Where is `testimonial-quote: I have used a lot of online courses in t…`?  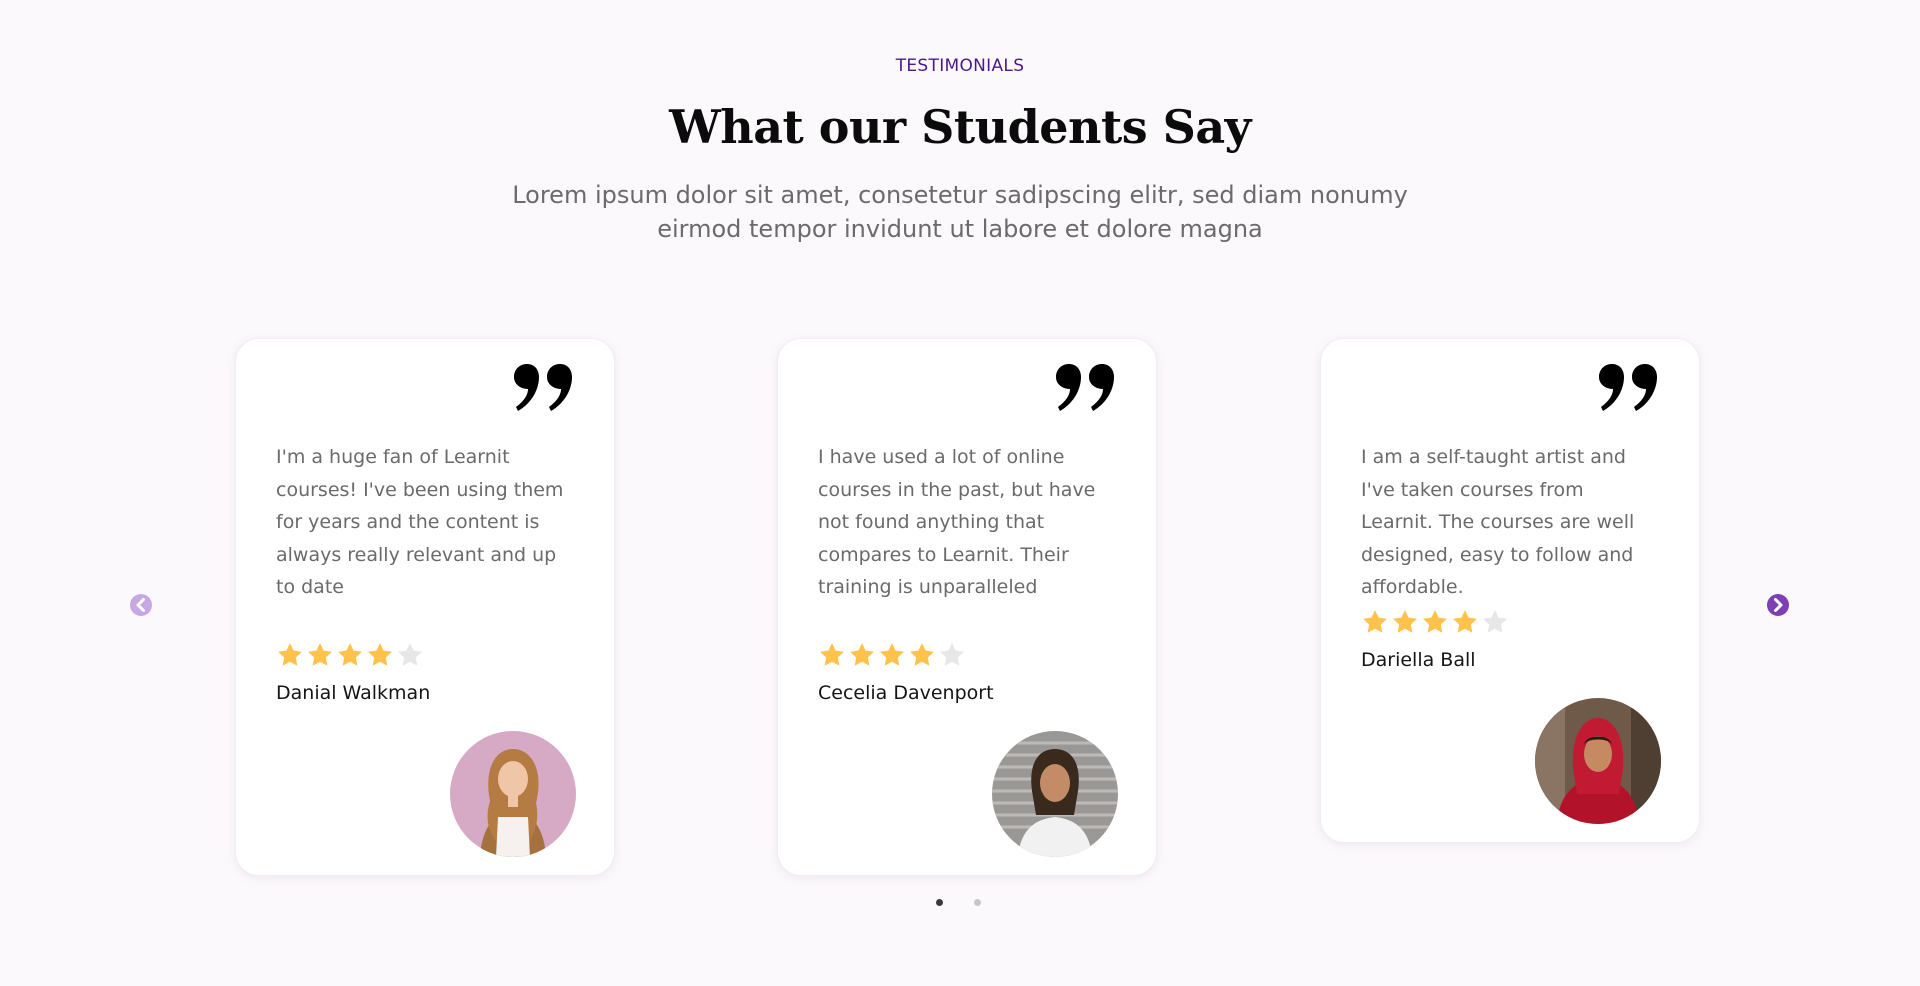
testimonial-quote: I have used a lot of online courses in t… is located at coordinates (957, 522).